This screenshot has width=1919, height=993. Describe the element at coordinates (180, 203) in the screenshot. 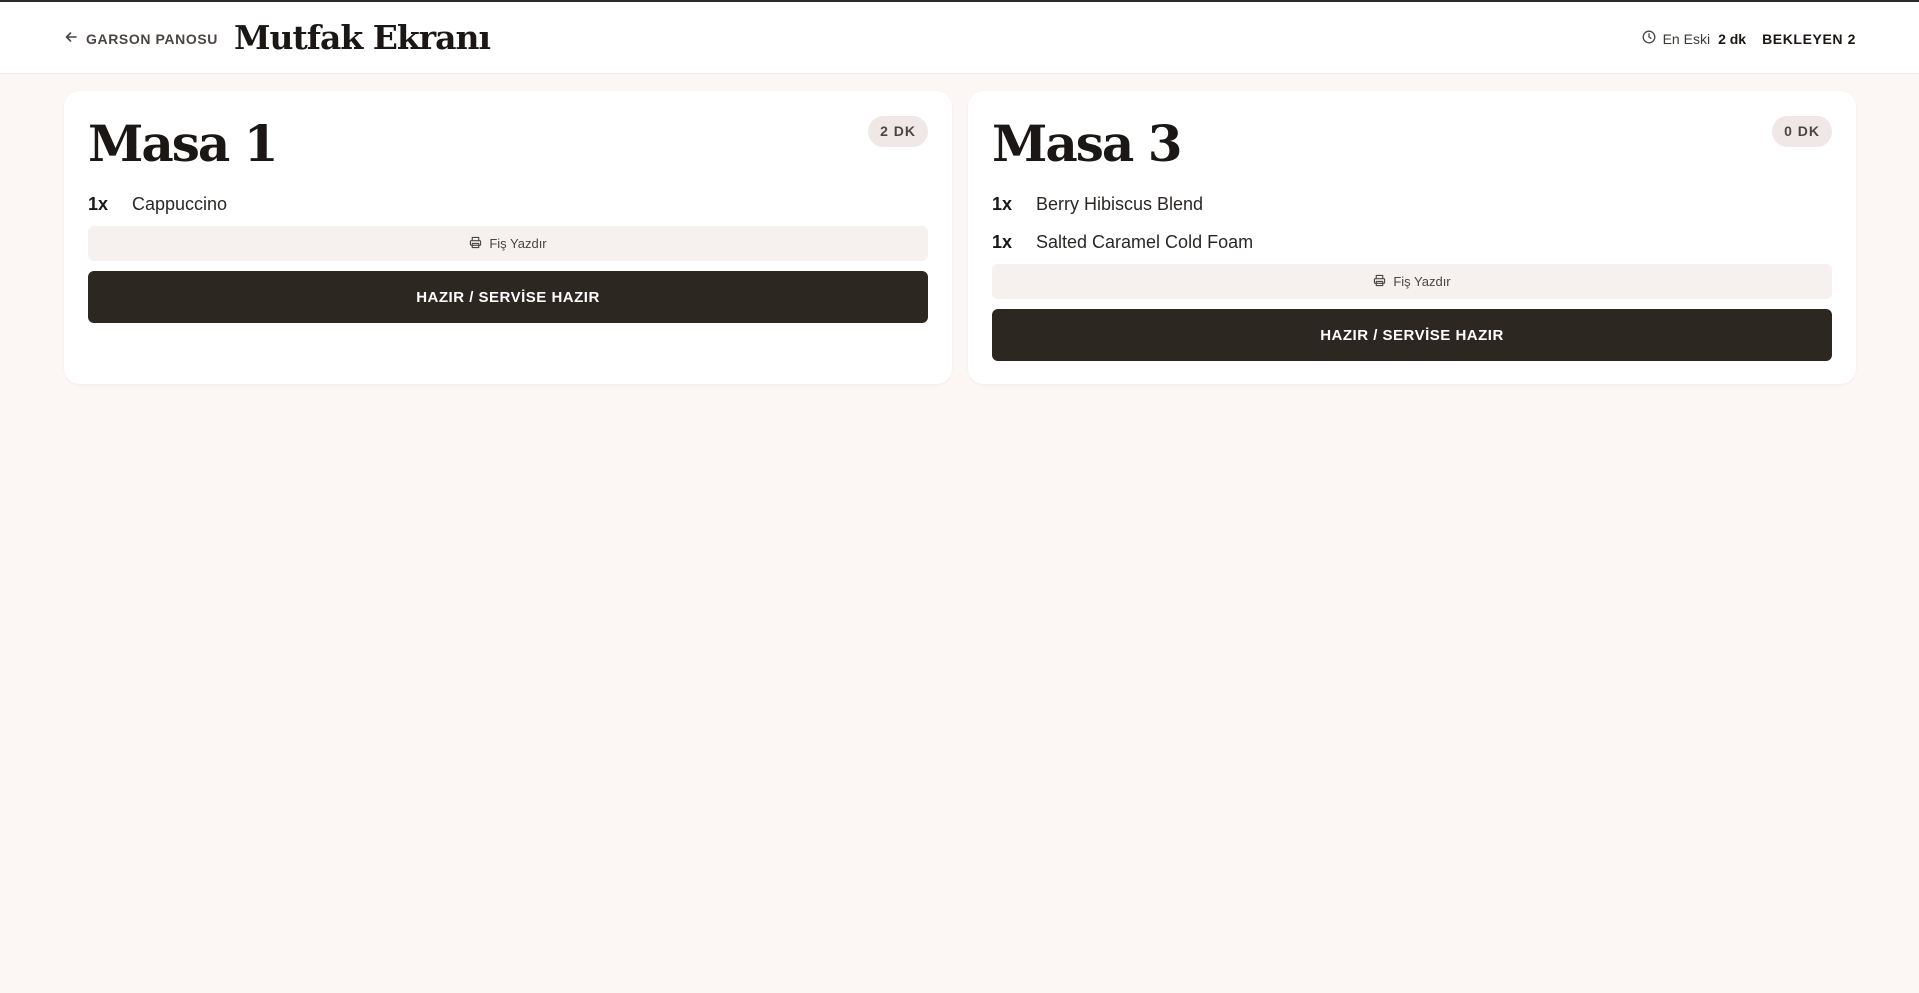

I see `item-name: Cappuccino` at that location.